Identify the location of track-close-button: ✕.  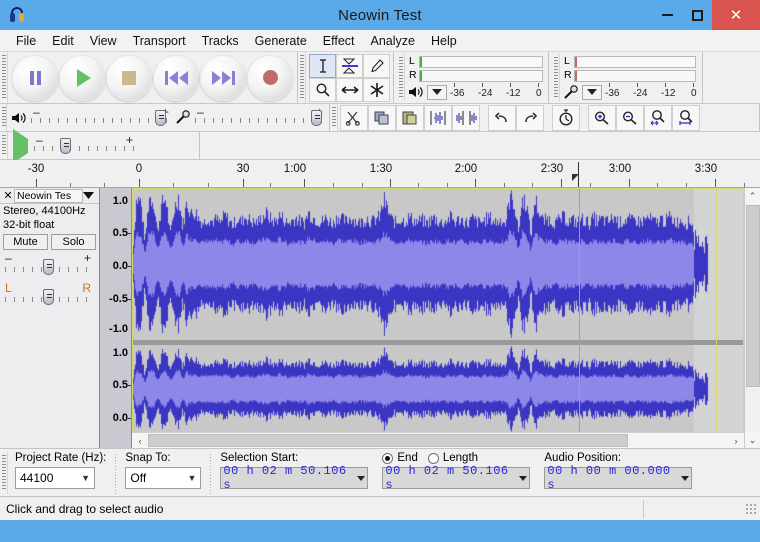
(8, 195).